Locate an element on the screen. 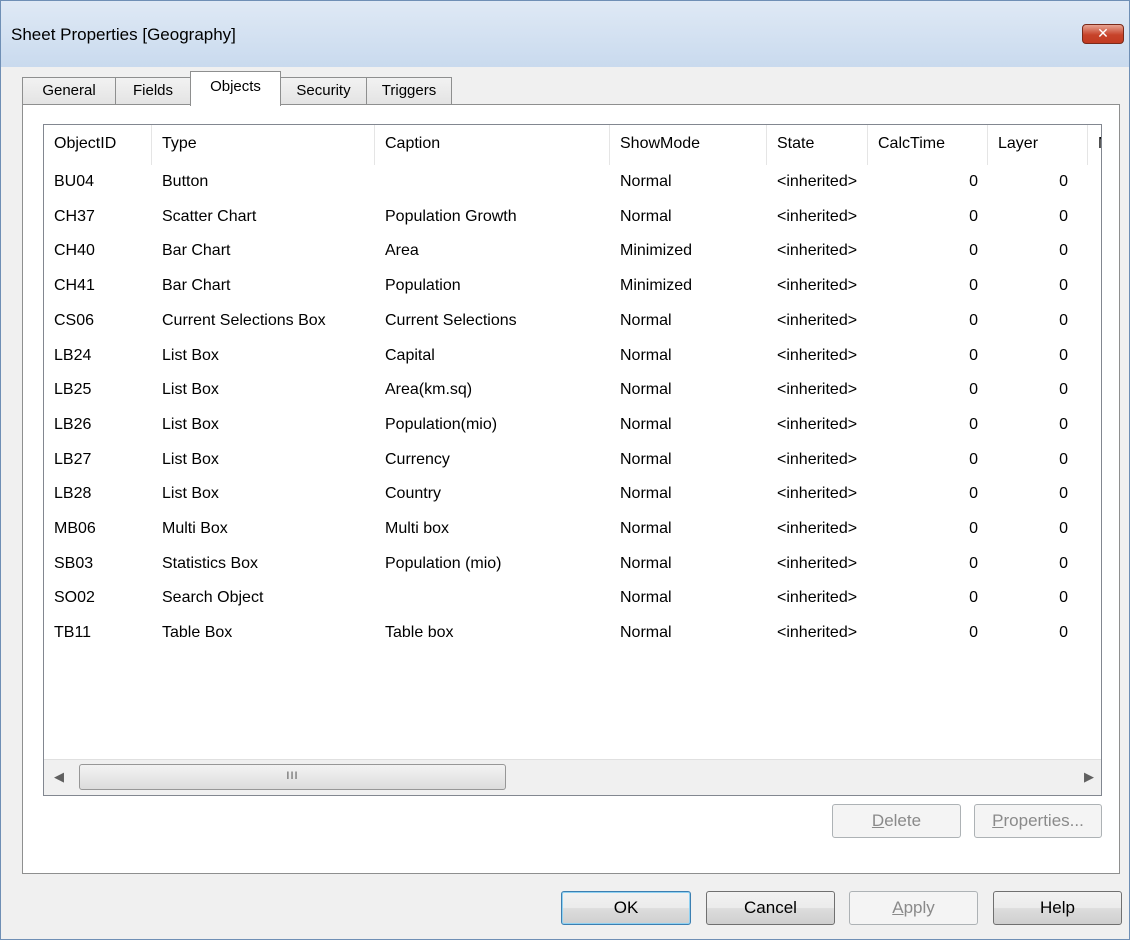  table-row: LB27 List Box Currency Normal <inherited> 0 0 is located at coordinates (572, 460).